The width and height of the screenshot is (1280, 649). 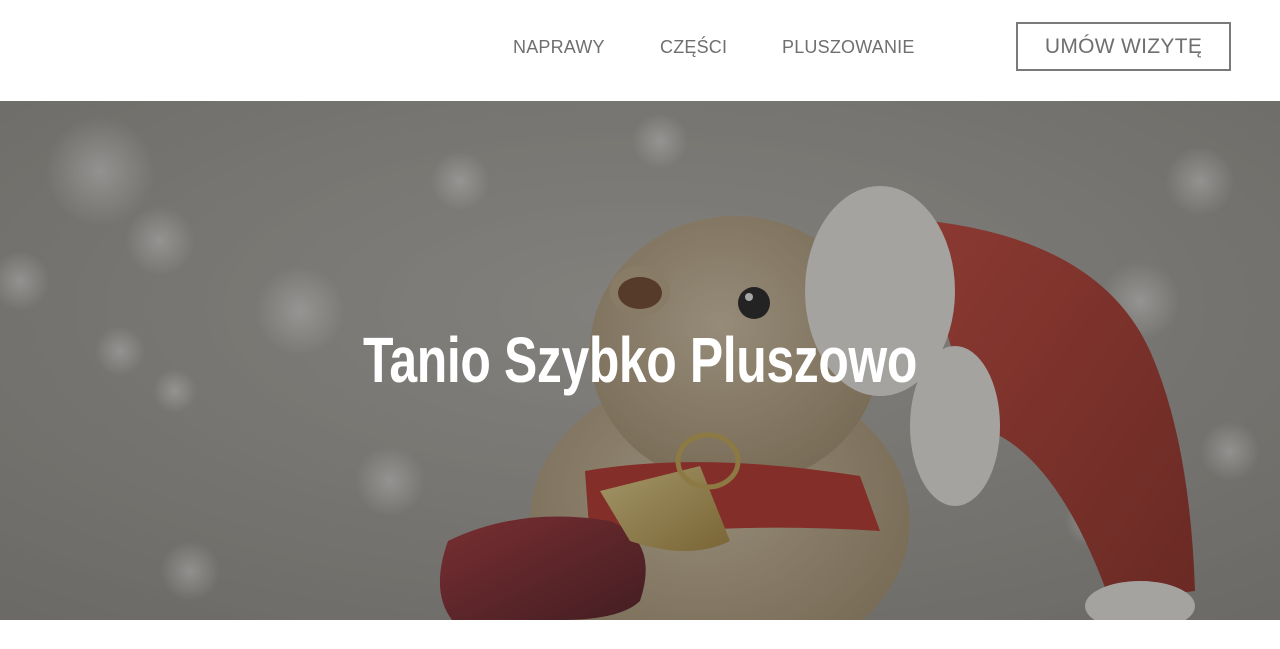 What do you see at coordinates (640, 634) in the screenshot?
I see `content-area` at bounding box center [640, 634].